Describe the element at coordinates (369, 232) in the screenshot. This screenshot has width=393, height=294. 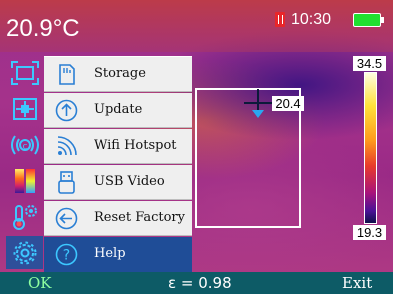
I see `scale-min-label: 19.3` at that location.